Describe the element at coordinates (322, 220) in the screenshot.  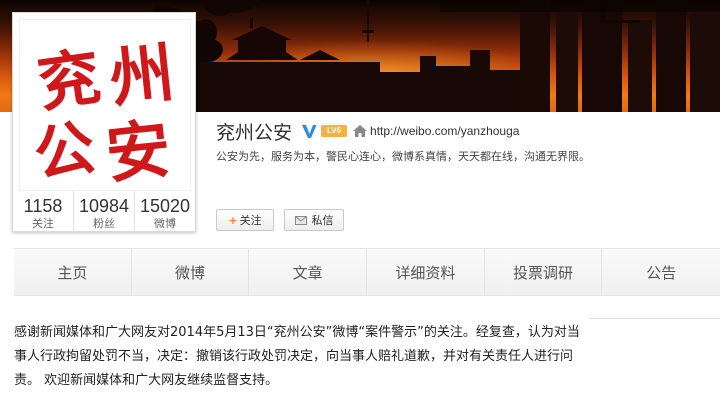
I see `message-label: 私信` at that location.